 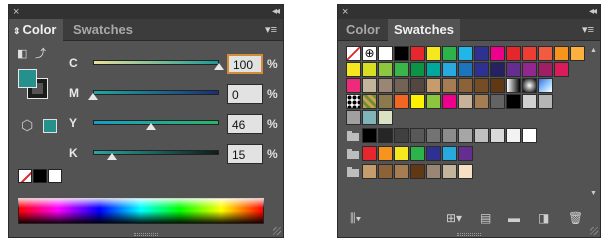 I want to click on value-field-c: 100, so click(x=245, y=64).